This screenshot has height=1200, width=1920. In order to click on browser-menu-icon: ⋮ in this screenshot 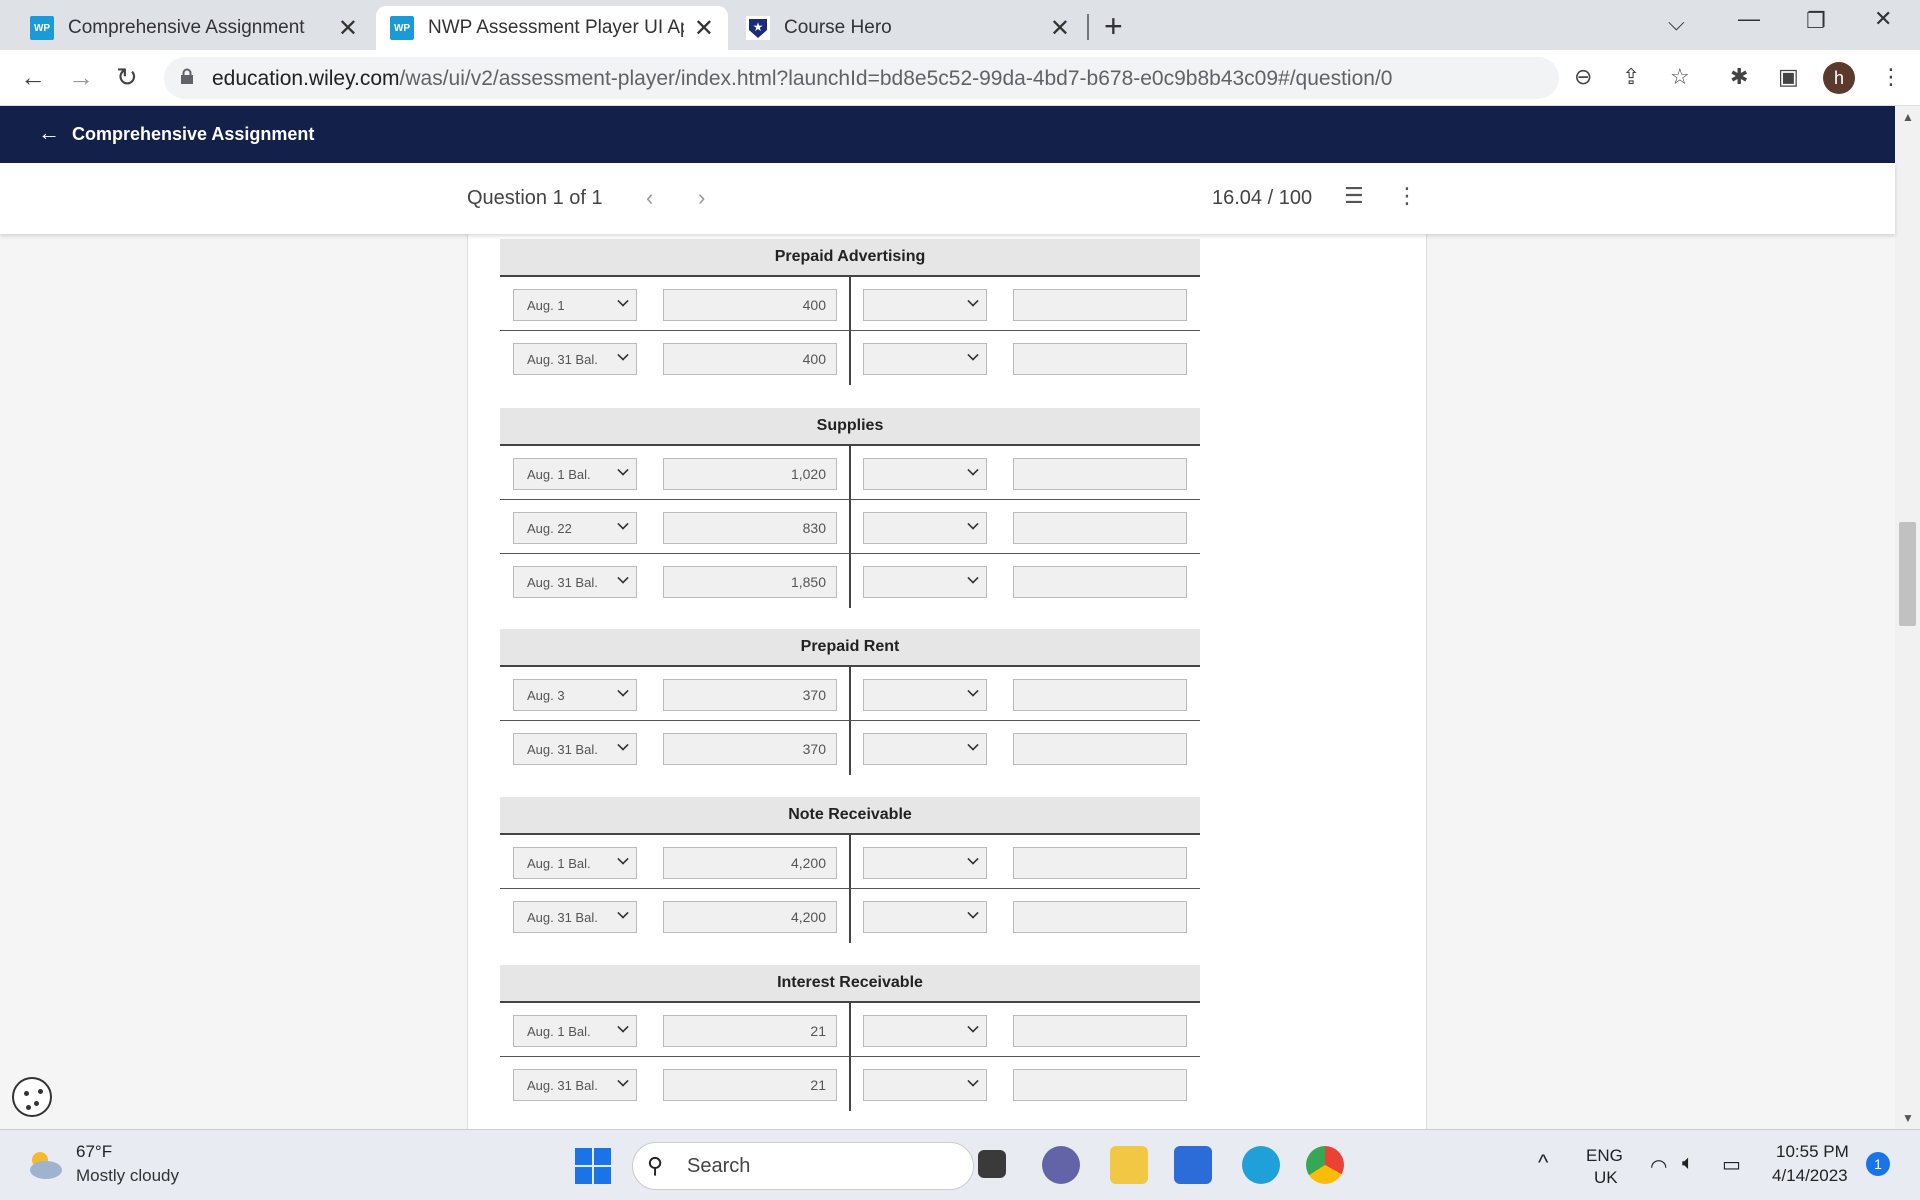, I will do `click(1891, 77)`.